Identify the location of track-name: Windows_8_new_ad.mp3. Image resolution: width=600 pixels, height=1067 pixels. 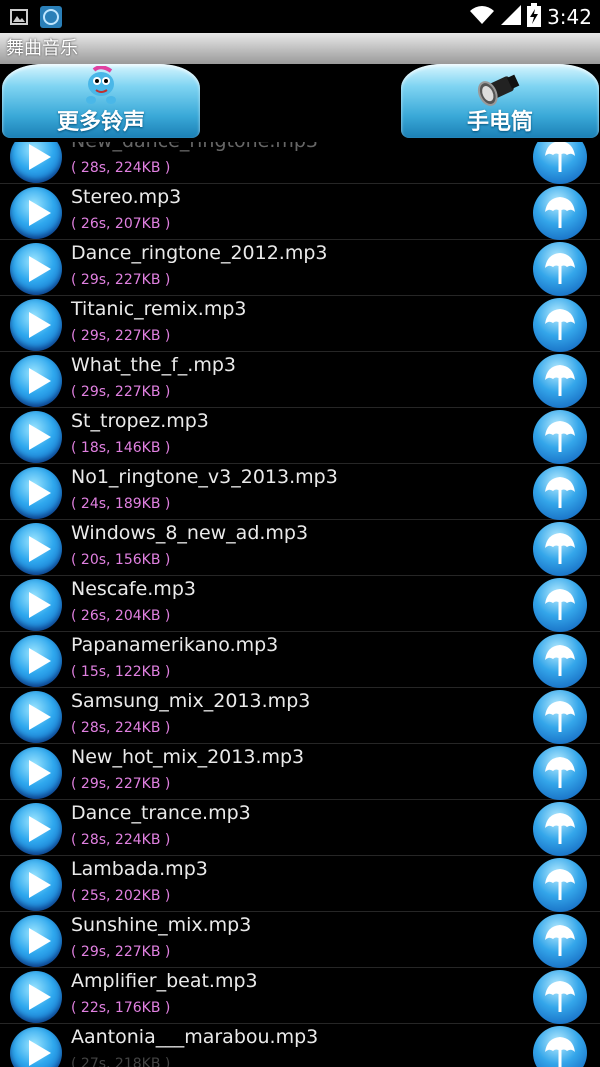
(190, 533).